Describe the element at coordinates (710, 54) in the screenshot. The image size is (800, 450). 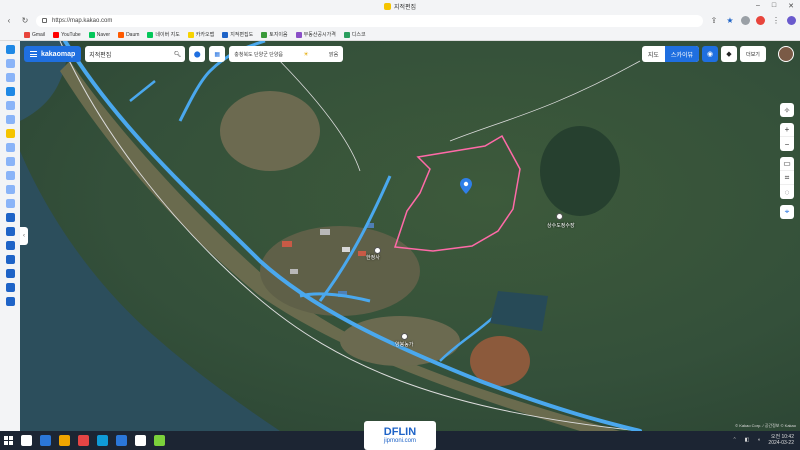
I see `roadview-button: ◉` at that location.